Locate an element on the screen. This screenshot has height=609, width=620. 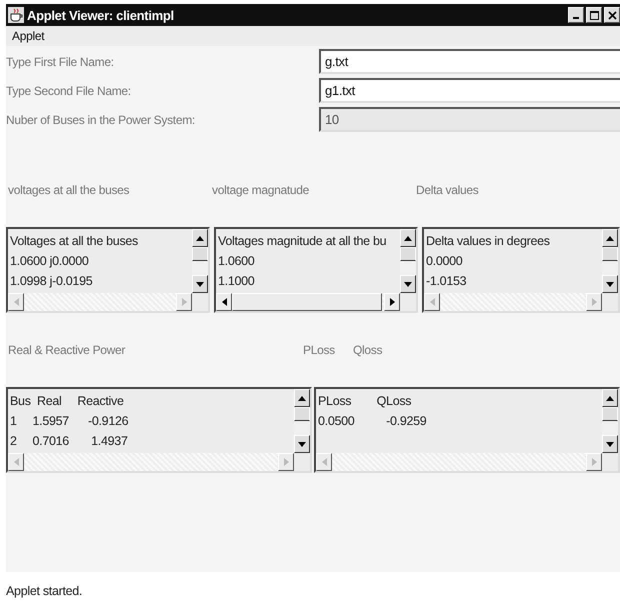
input-field: g1.txt is located at coordinates (469, 90).